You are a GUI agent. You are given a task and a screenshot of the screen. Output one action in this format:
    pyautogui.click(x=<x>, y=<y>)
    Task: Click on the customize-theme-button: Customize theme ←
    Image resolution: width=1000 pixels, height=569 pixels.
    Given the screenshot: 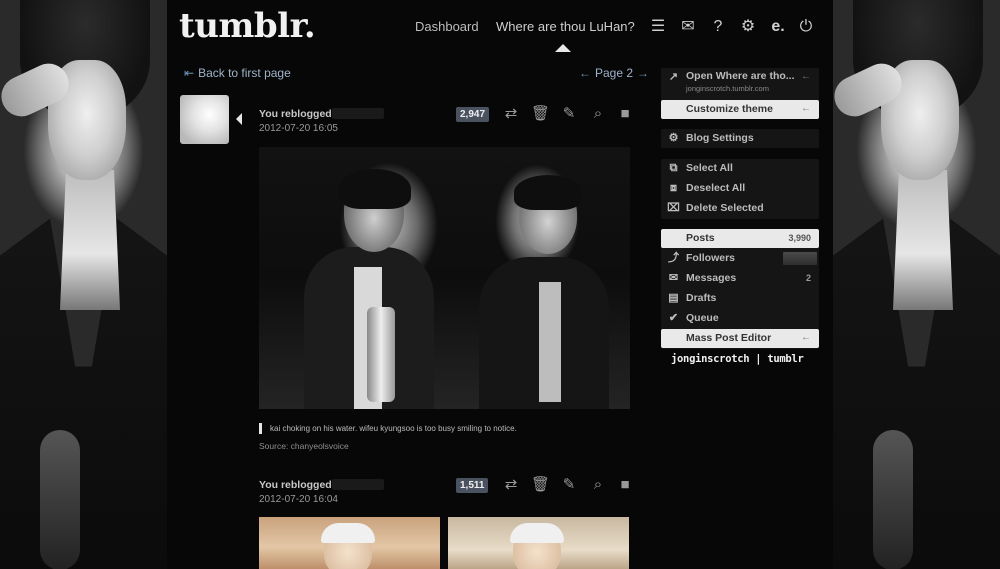 What is the action you would take?
    pyautogui.click(x=740, y=109)
    